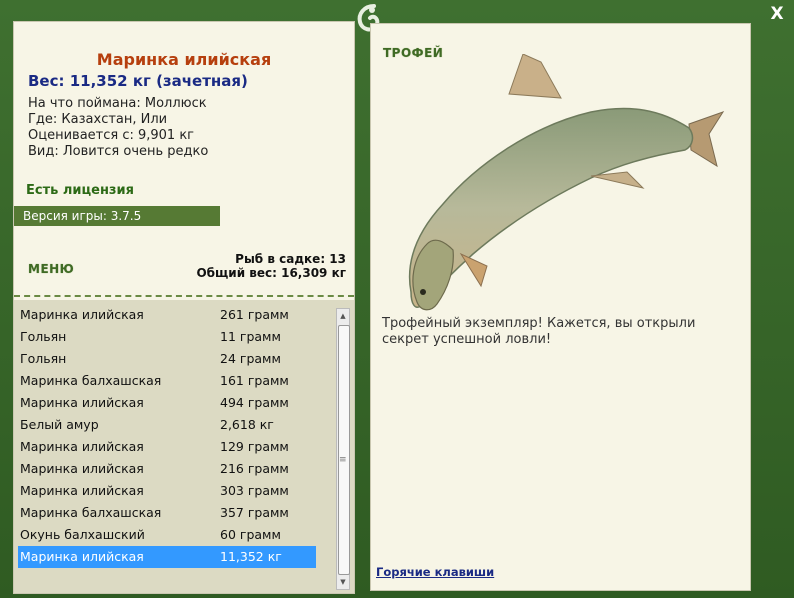 Image resolution: width=794 pixels, height=598 pixels. What do you see at coordinates (167, 359) in the screenshot?
I see `list-item: Гольян 24 грамм` at bounding box center [167, 359].